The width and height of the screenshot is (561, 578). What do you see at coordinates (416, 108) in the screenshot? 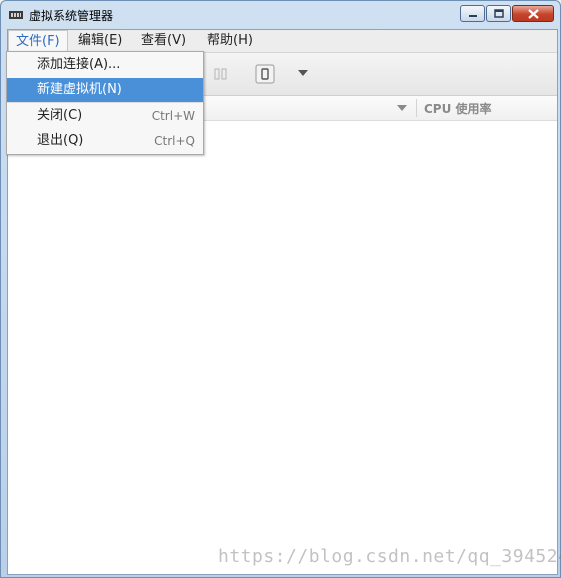
I see `column-divider` at bounding box center [416, 108].